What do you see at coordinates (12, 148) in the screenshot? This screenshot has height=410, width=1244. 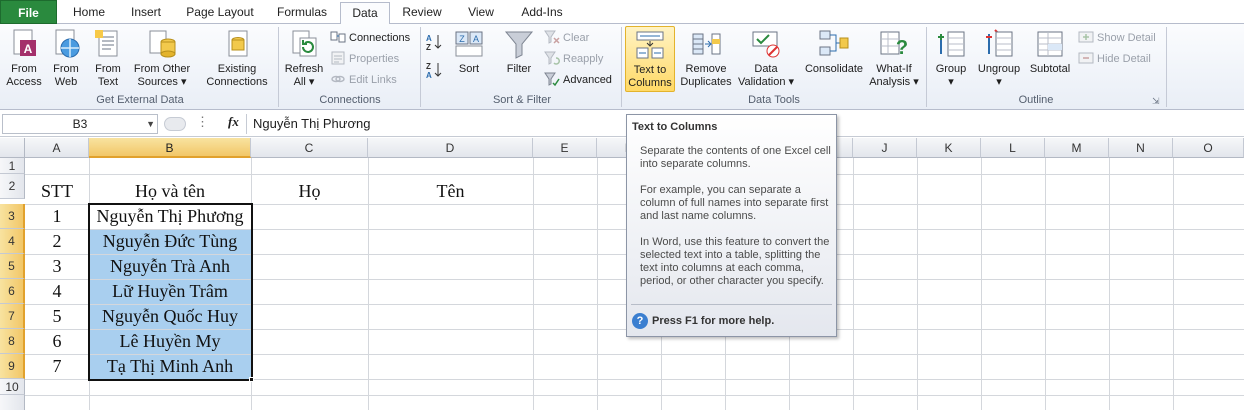 I see `select-all-corner` at bounding box center [12, 148].